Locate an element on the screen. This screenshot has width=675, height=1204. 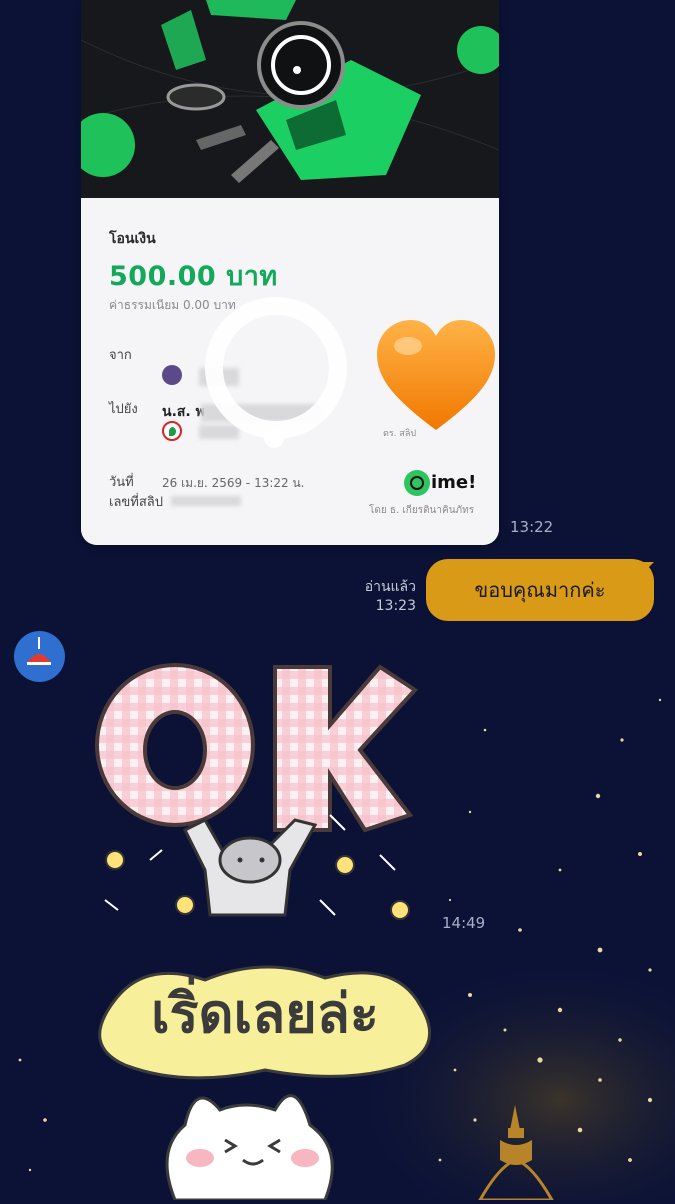
slip-title: โอนเงิน is located at coordinates (132, 239).